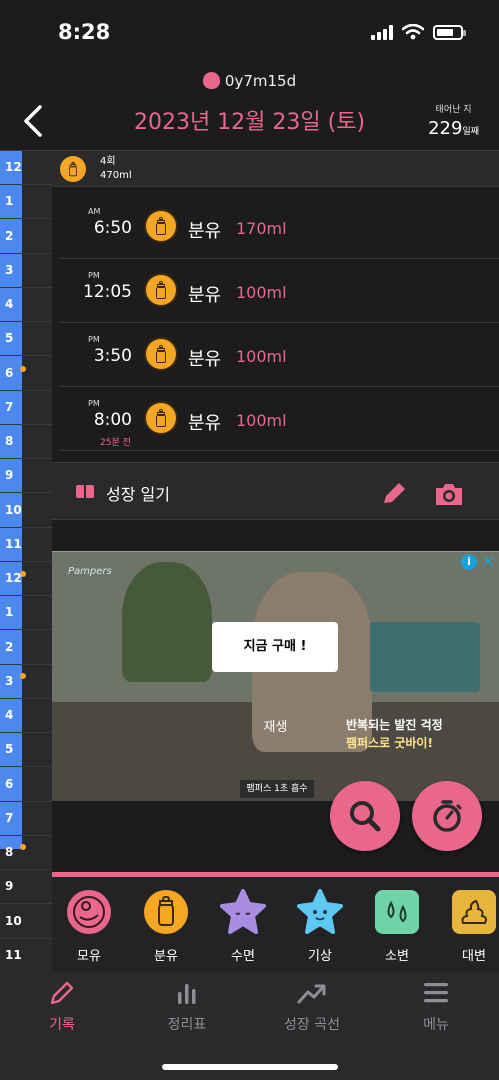 This screenshot has height=1080, width=499. I want to click on quick-add-label: 대변, so click(474, 956).